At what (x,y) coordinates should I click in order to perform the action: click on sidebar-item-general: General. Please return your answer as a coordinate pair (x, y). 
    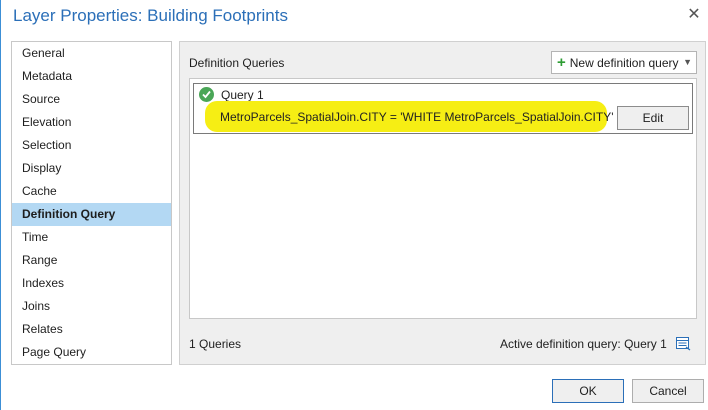
    Looking at the image, I should click on (91, 53).